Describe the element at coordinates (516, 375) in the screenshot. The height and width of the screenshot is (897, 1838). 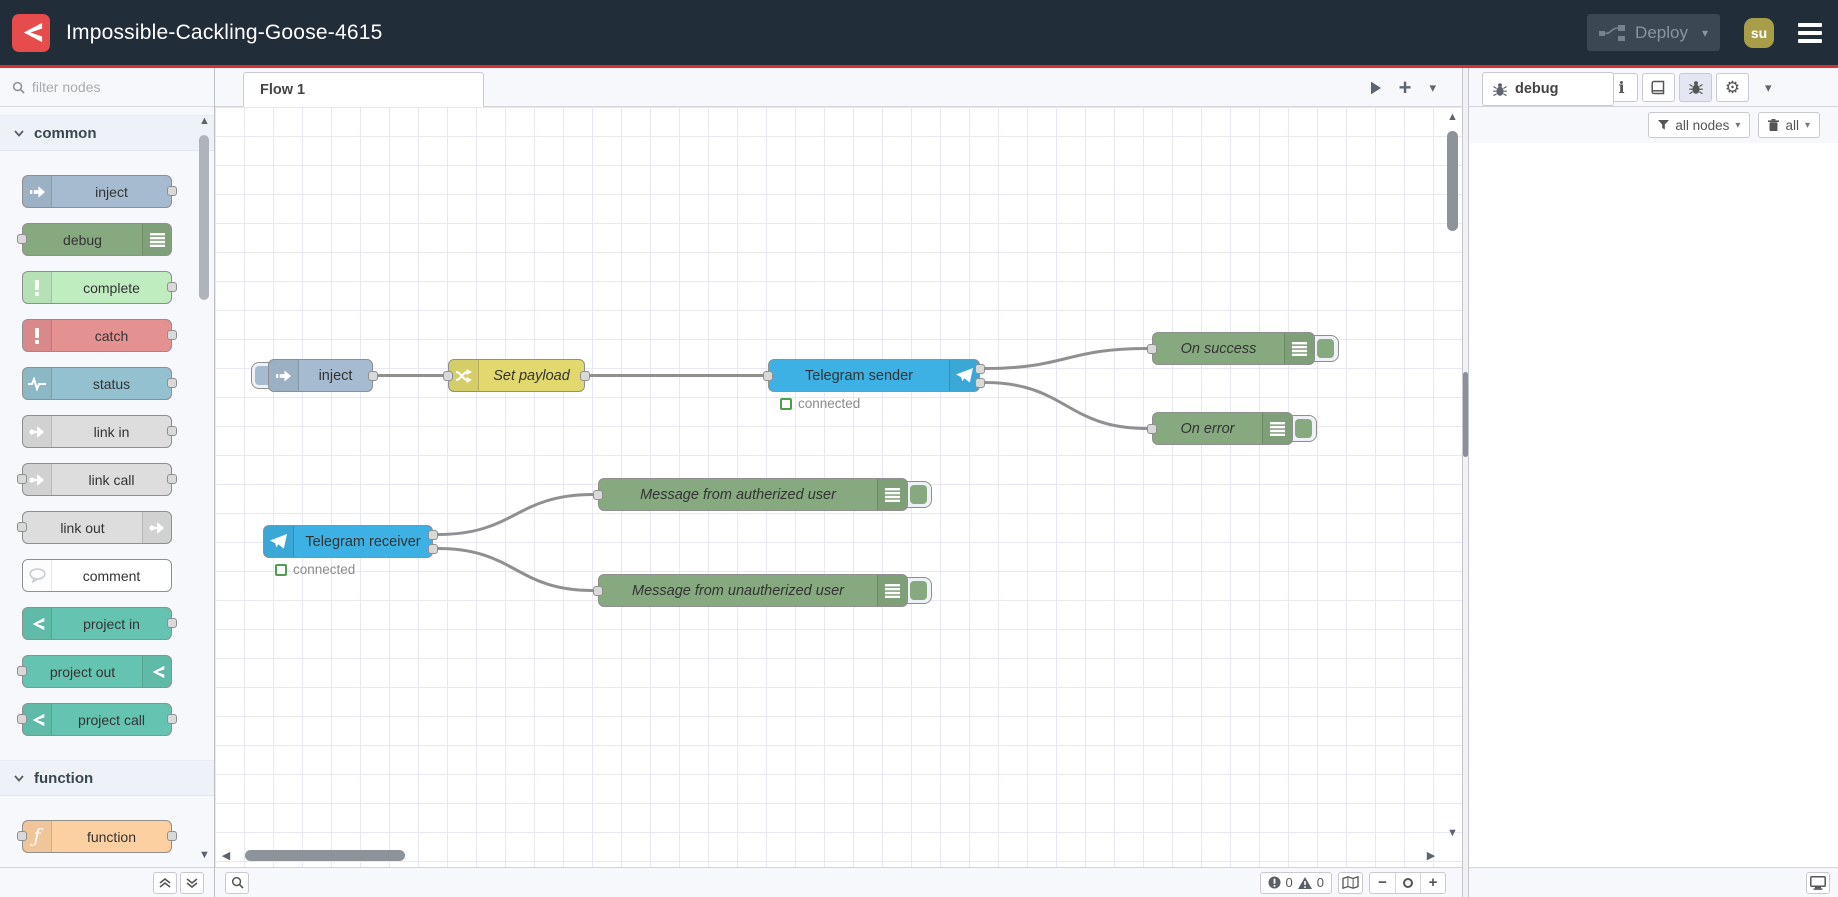
I see `flow-node-set-payload: Set payload` at that location.